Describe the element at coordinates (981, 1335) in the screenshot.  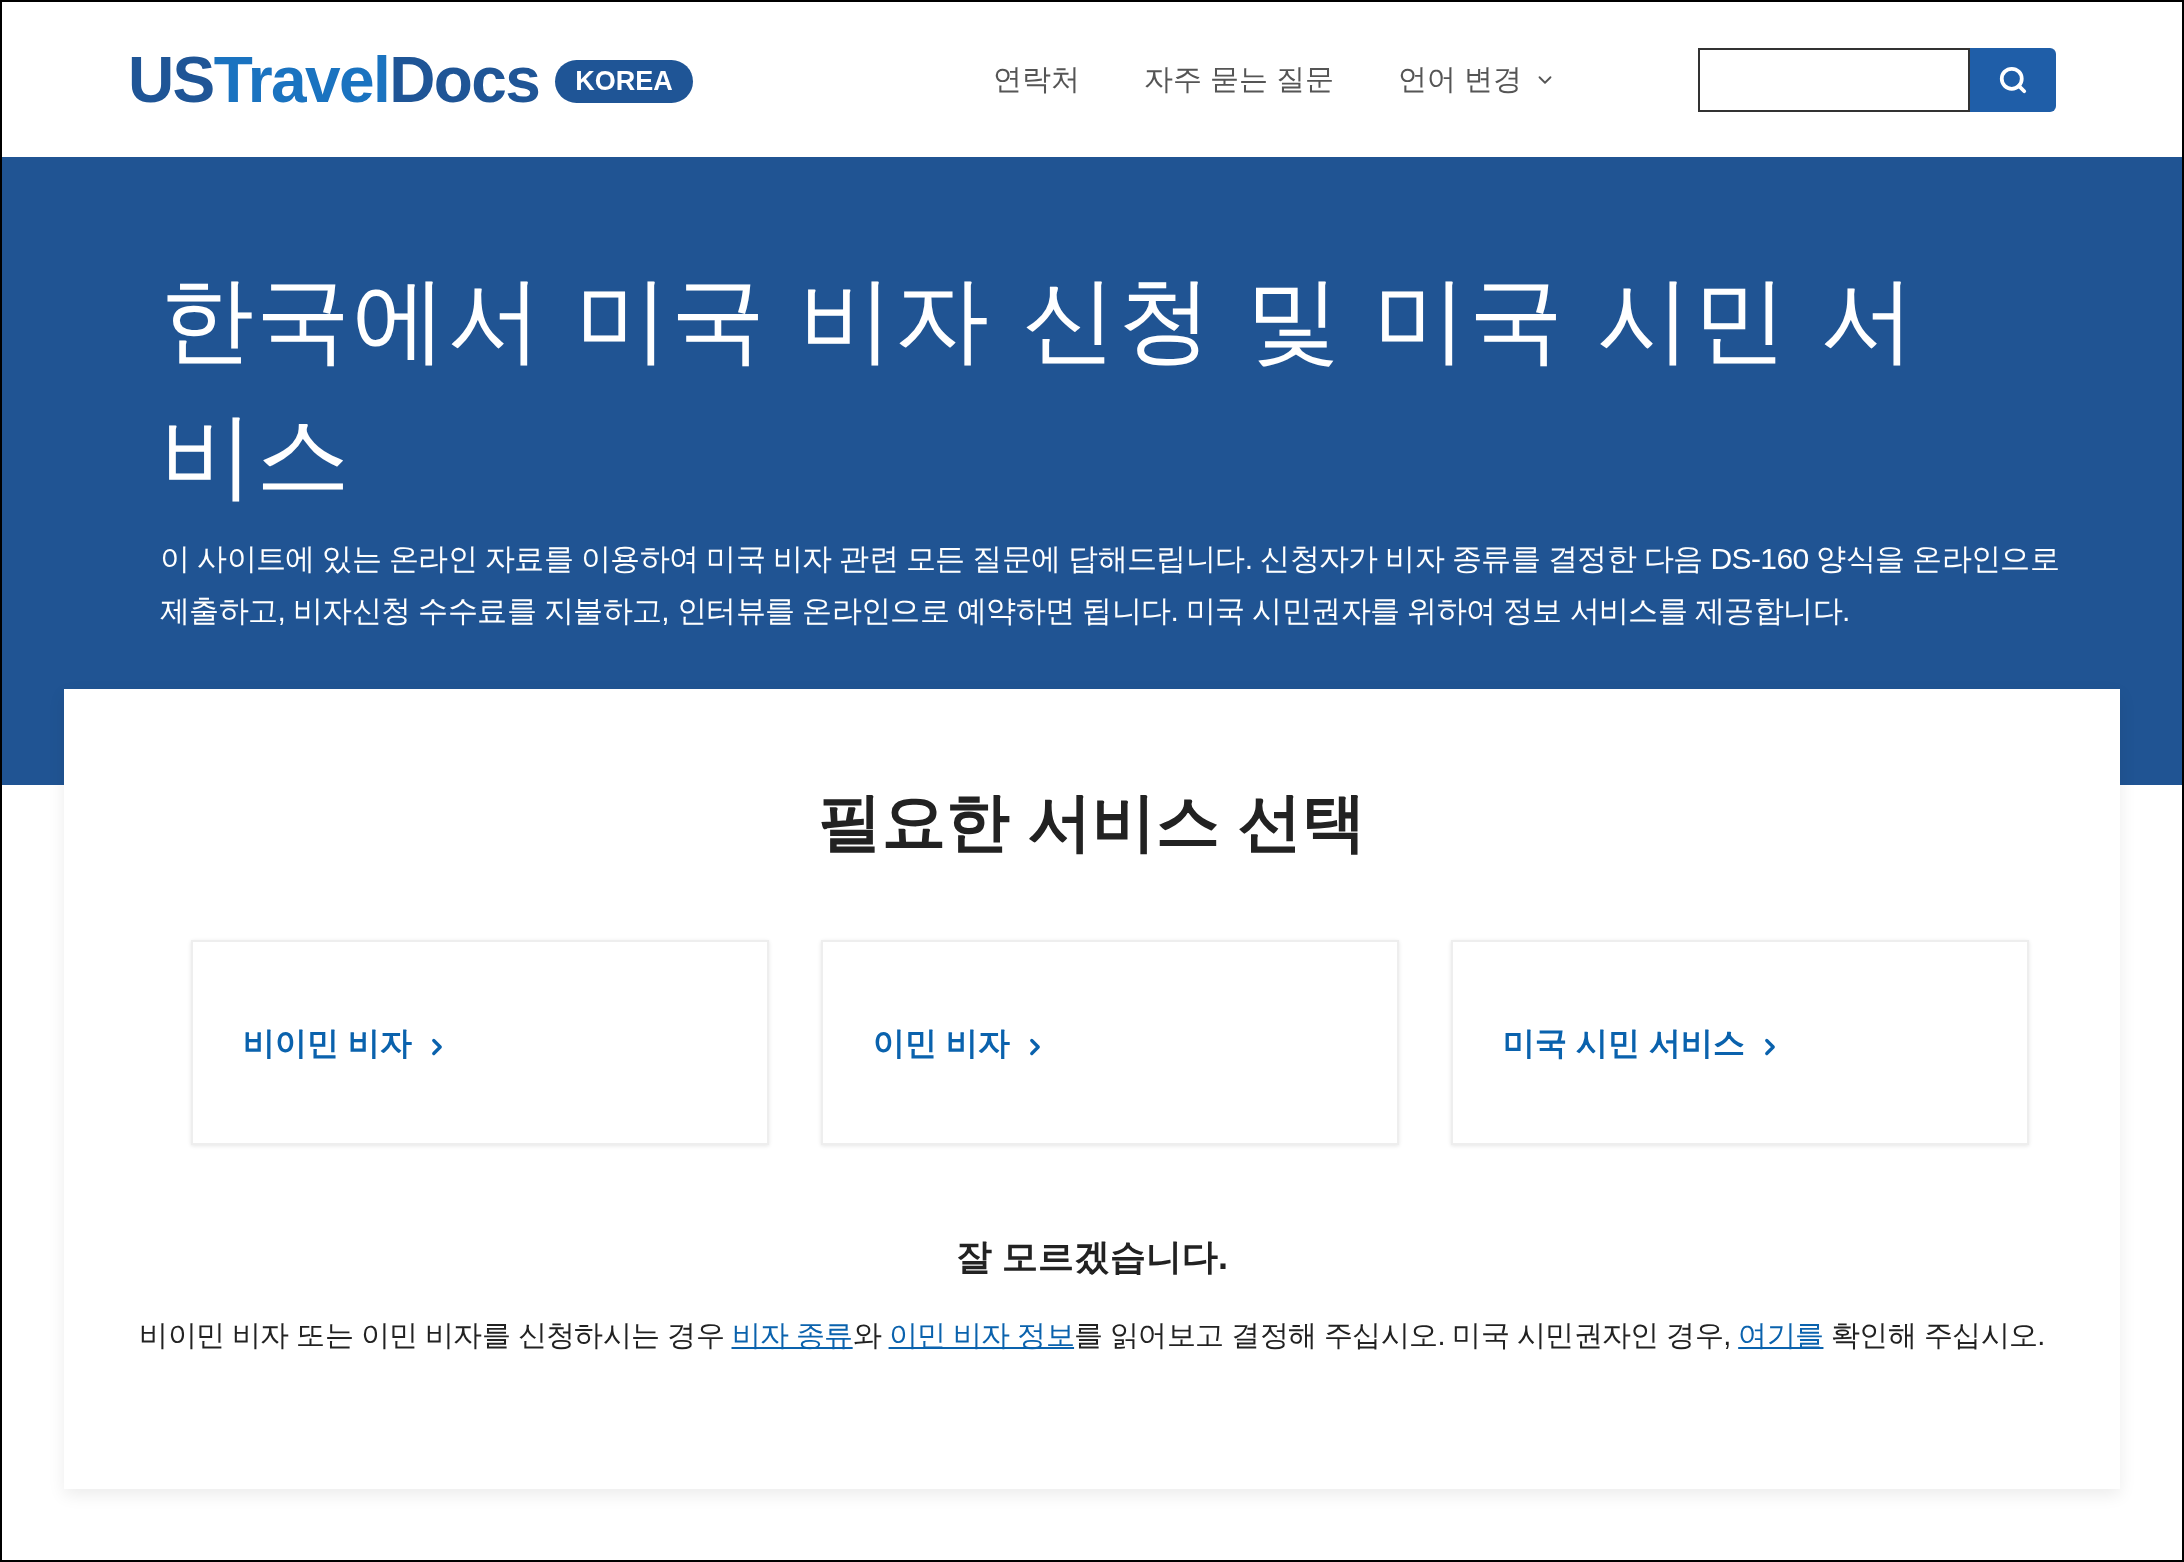
I see `text-link: 이민 비자 정보` at that location.